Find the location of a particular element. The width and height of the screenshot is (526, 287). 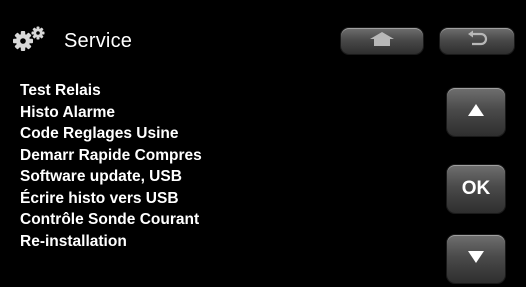

scroll-up-button is located at coordinates (476, 112).